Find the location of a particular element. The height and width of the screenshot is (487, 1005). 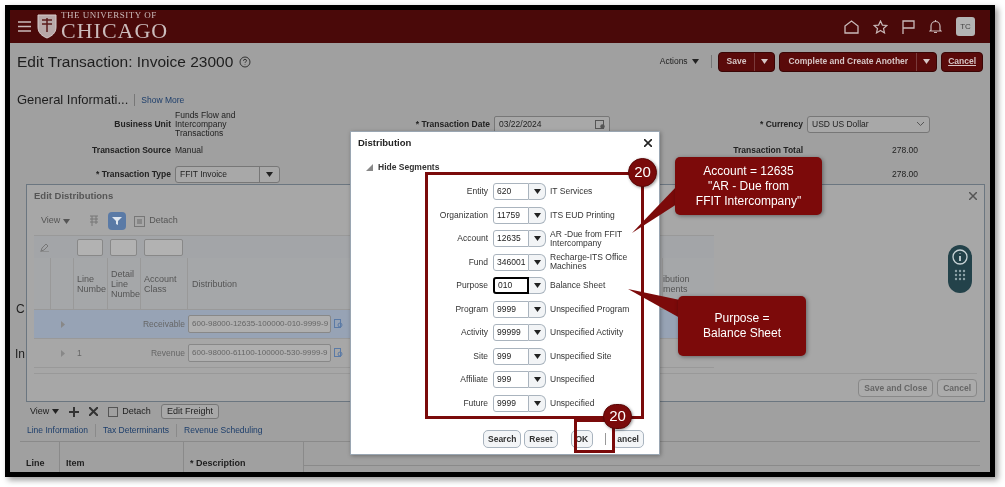

column-header: Line is located at coordinates (35, 463).